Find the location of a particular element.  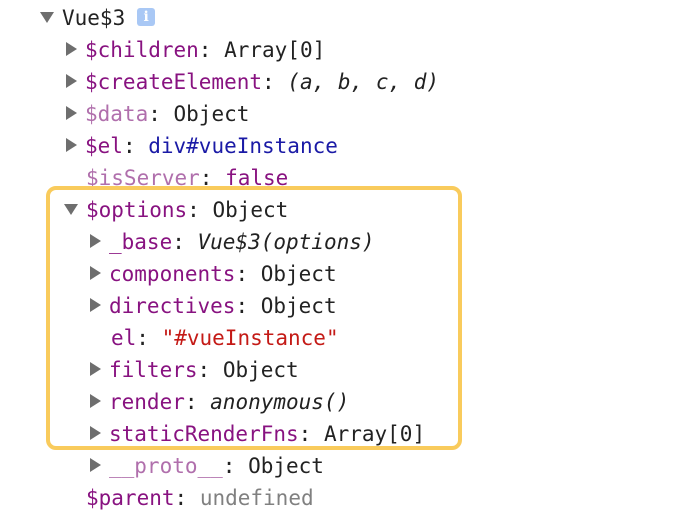

tree-item-options-el: el: "#vueInstance" is located at coordinates (225, 338).